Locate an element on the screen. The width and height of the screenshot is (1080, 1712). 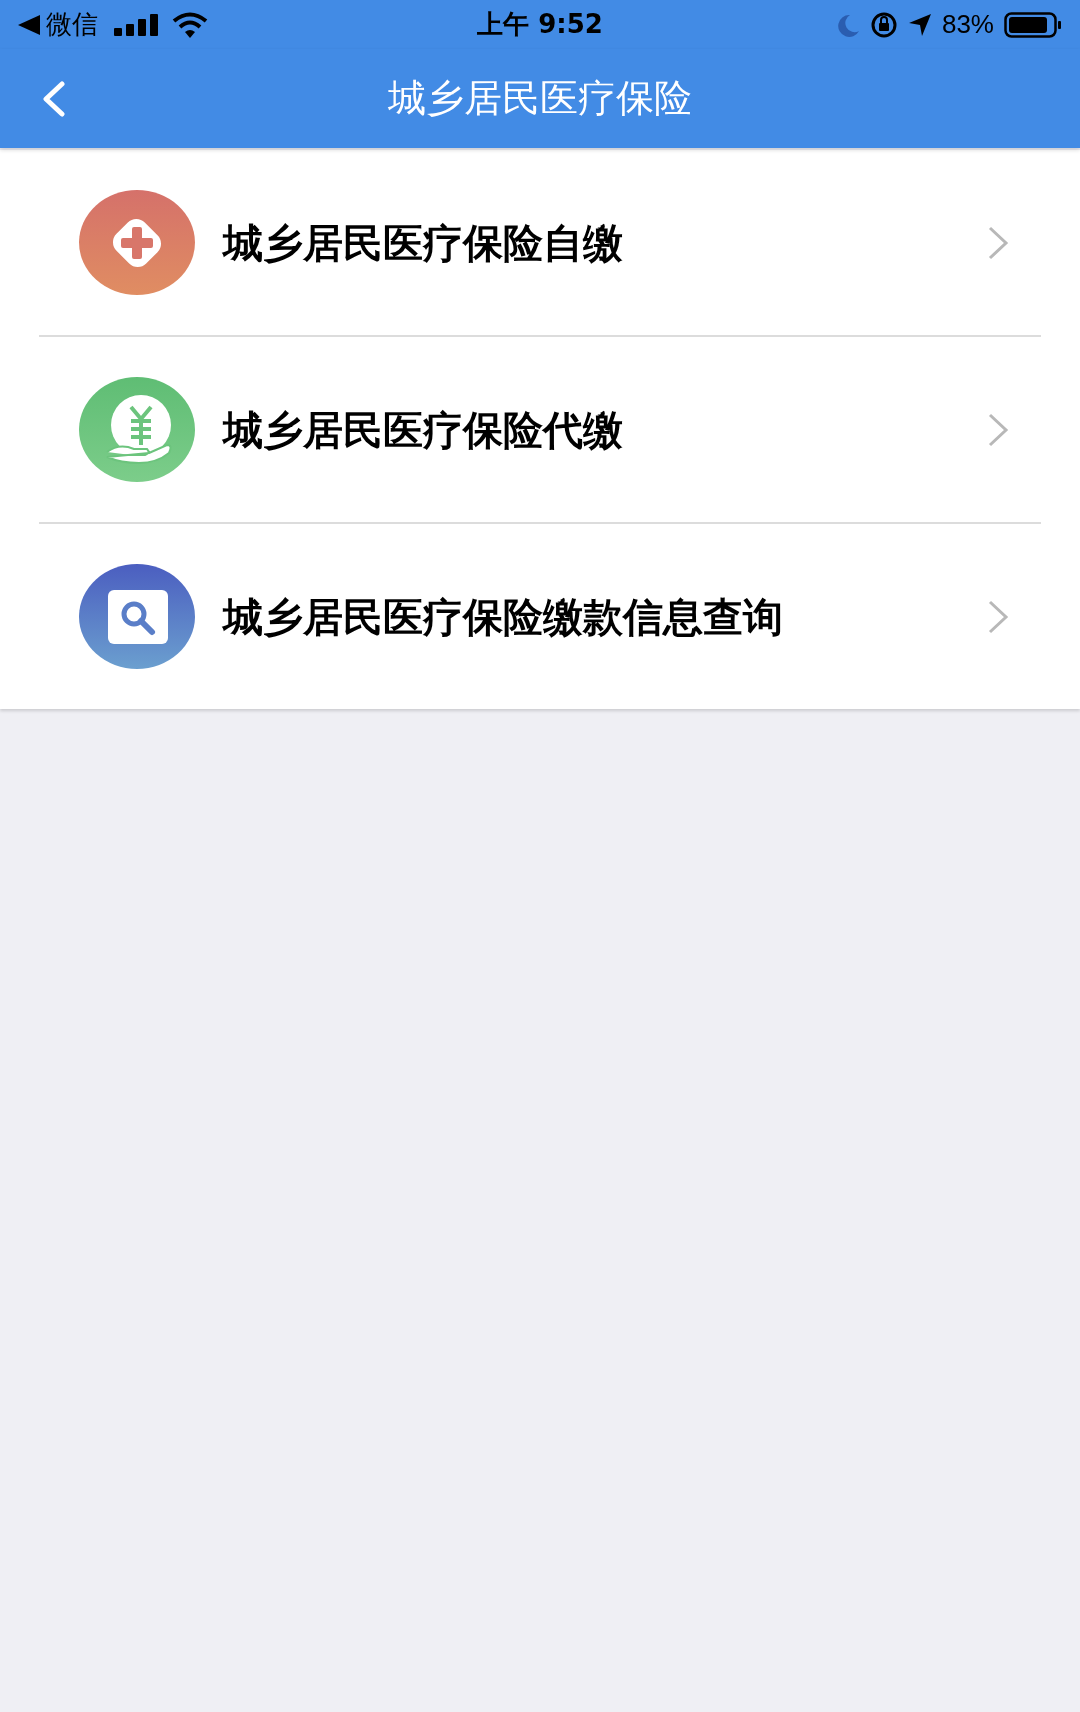
moon-icon is located at coordinates (847, 24).